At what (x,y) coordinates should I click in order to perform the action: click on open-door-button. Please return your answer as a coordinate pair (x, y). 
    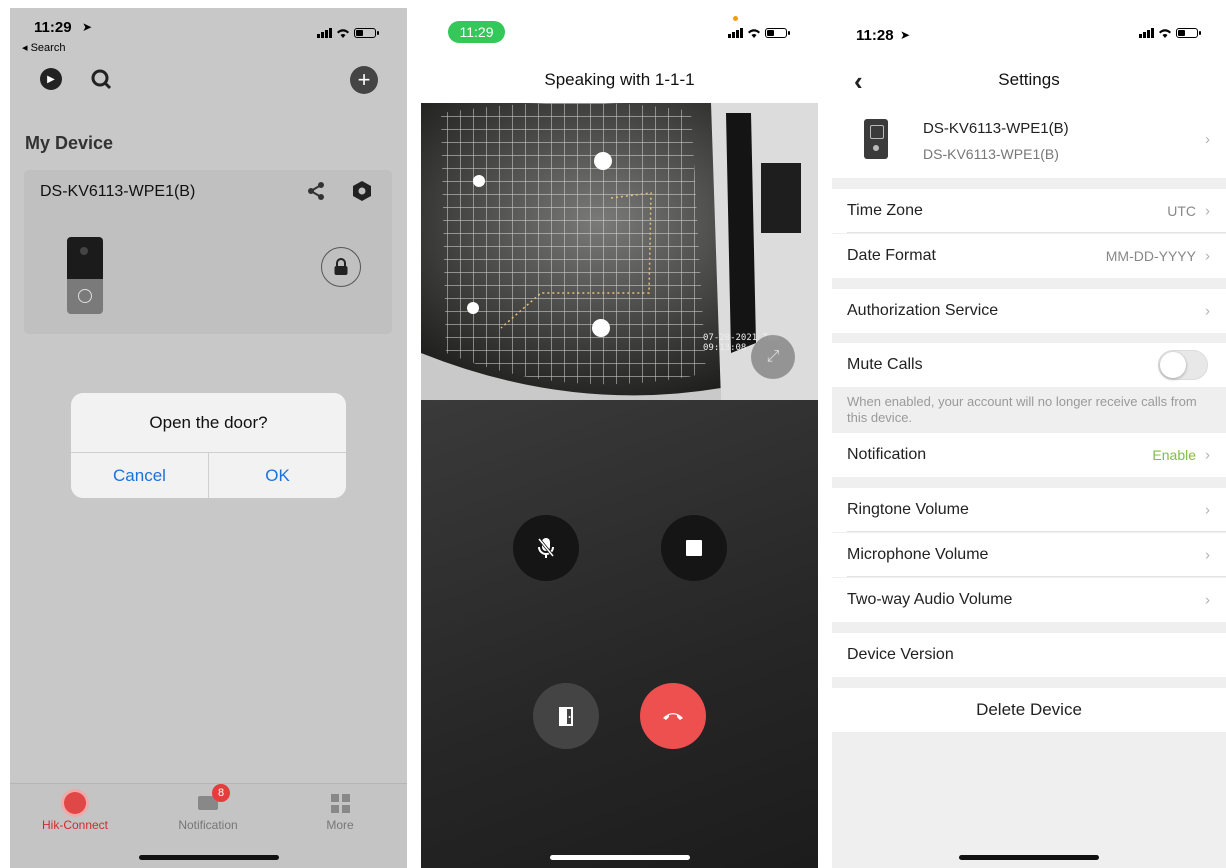
    Looking at the image, I should click on (566, 716).